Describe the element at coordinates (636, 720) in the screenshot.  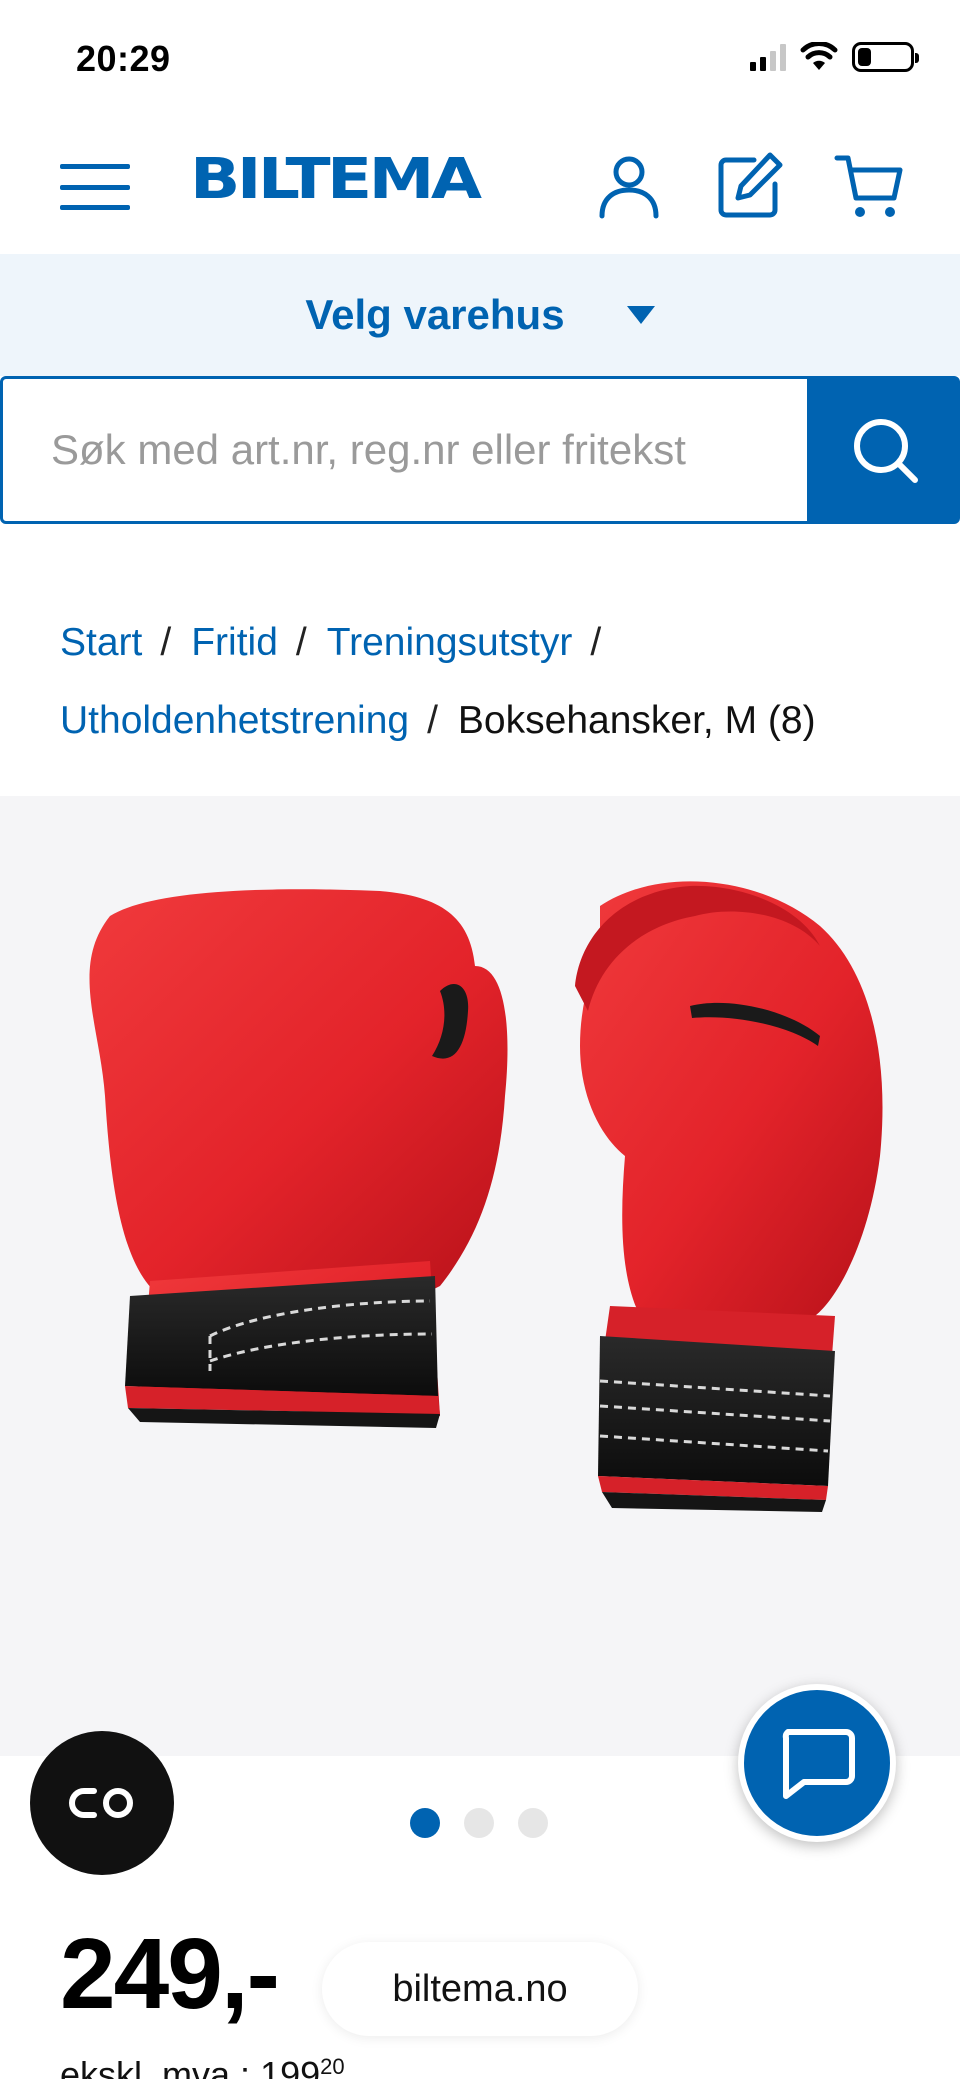
I see `breadcrumb-current: Boksehansker, M (8)` at that location.